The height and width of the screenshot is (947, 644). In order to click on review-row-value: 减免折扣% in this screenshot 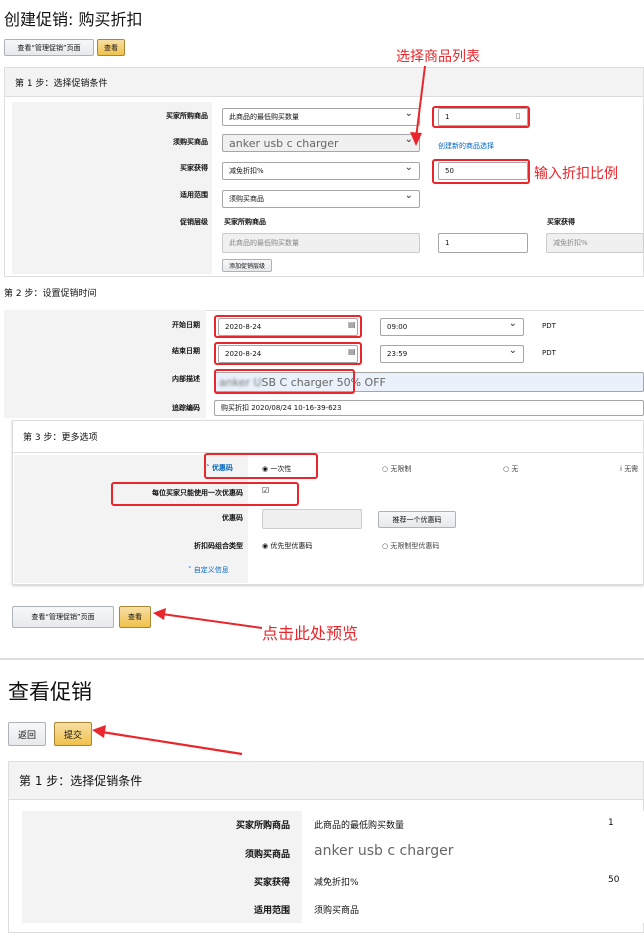, I will do `click(336, 883)`.